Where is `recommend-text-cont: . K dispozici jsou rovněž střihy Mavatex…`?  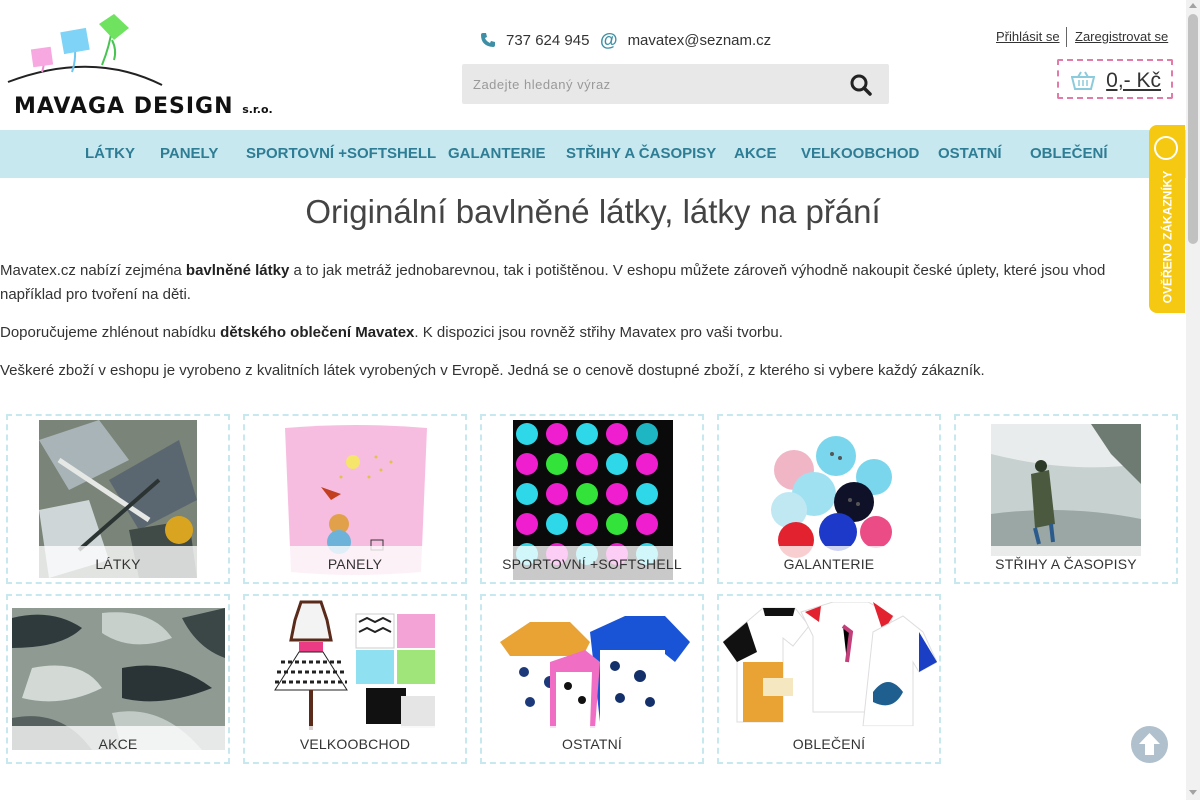 recommend-text-cont: . K dispozici jsou rovněž střihy Mavatex… is located at coordinates (598, 332).